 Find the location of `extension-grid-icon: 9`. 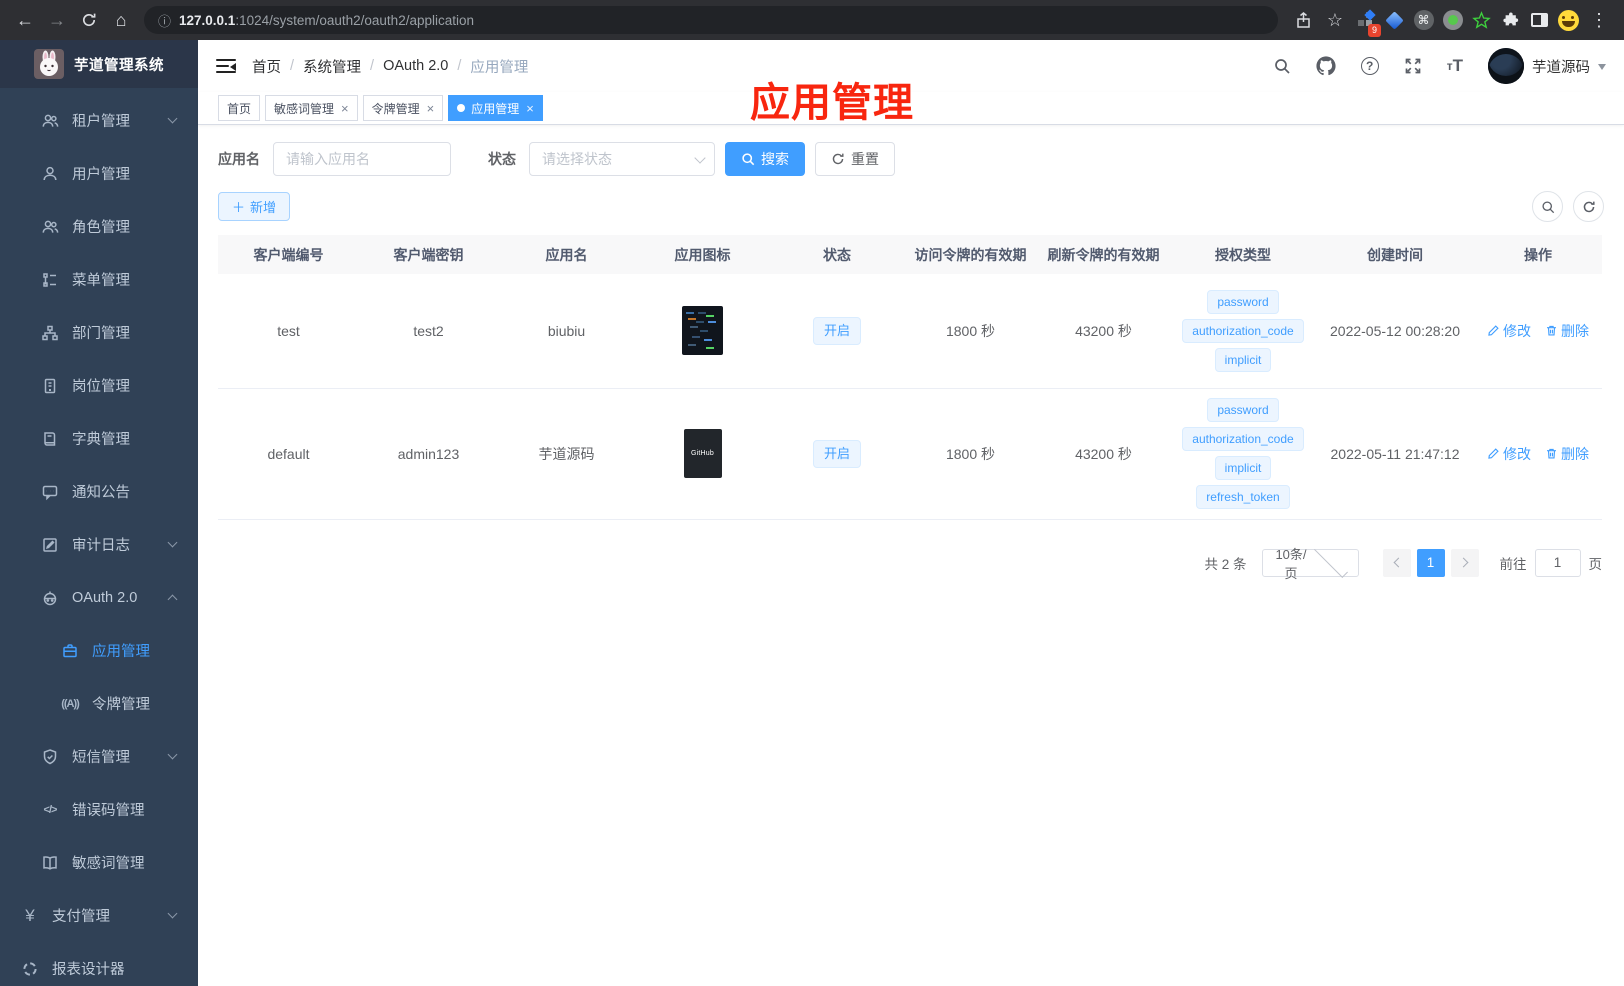

extension-grid-icon: 9 is located at coordinates (1366, 22).